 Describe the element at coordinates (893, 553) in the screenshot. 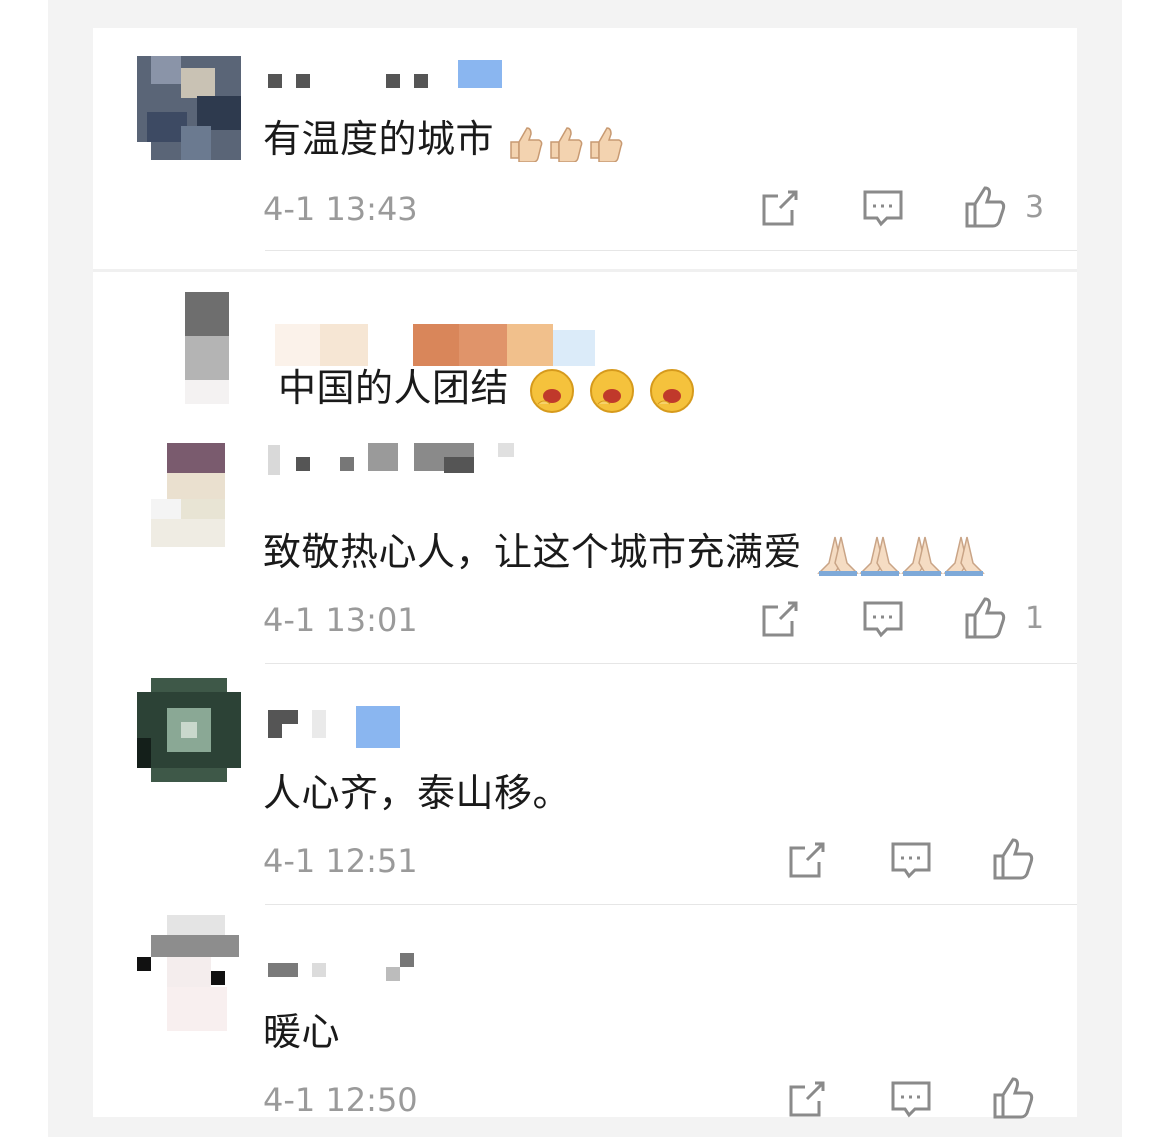

I see `folded-hands-emoji` at that location.